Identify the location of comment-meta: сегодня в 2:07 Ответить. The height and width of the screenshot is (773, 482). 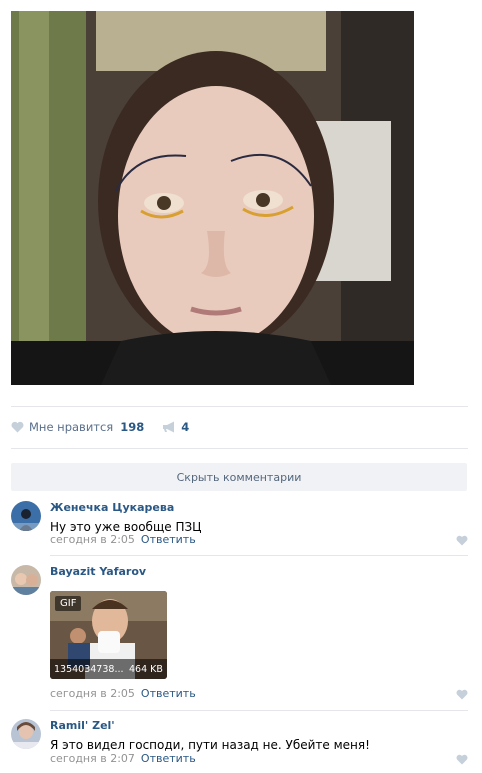
(123, 758).